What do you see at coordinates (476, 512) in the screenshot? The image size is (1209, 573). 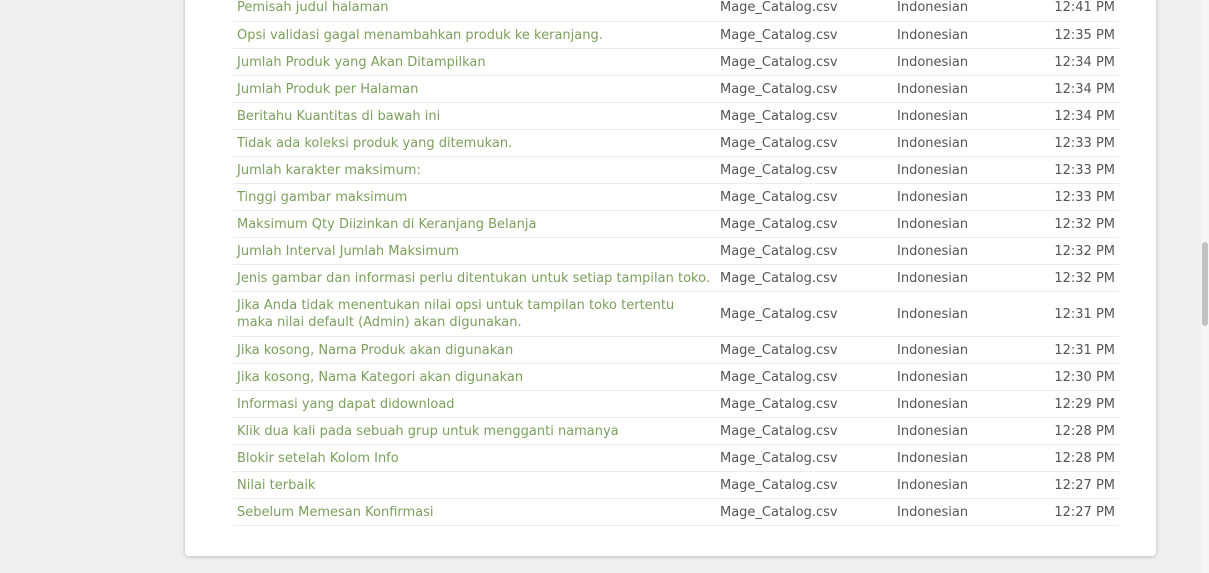 I see `translation-text-link: Sebelum Memesan Konfirmasi` at bounding box center [476, 512].